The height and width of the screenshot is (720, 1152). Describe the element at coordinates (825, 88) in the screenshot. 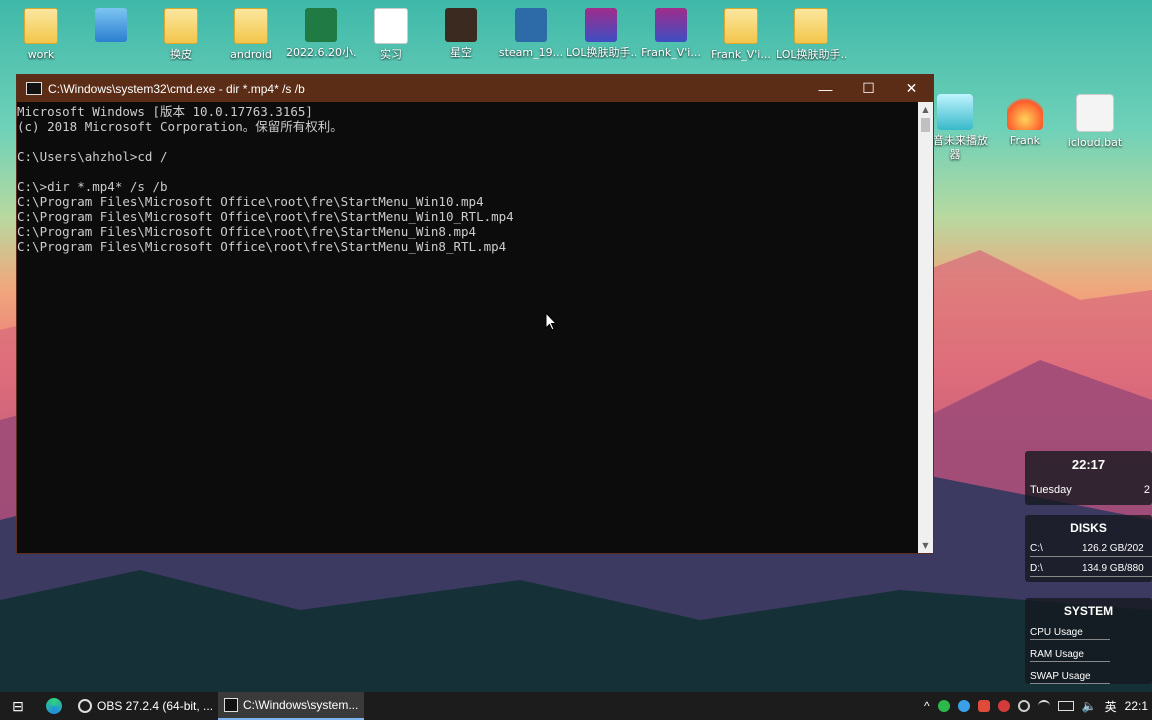

I see `minimize-button: —` at that location.